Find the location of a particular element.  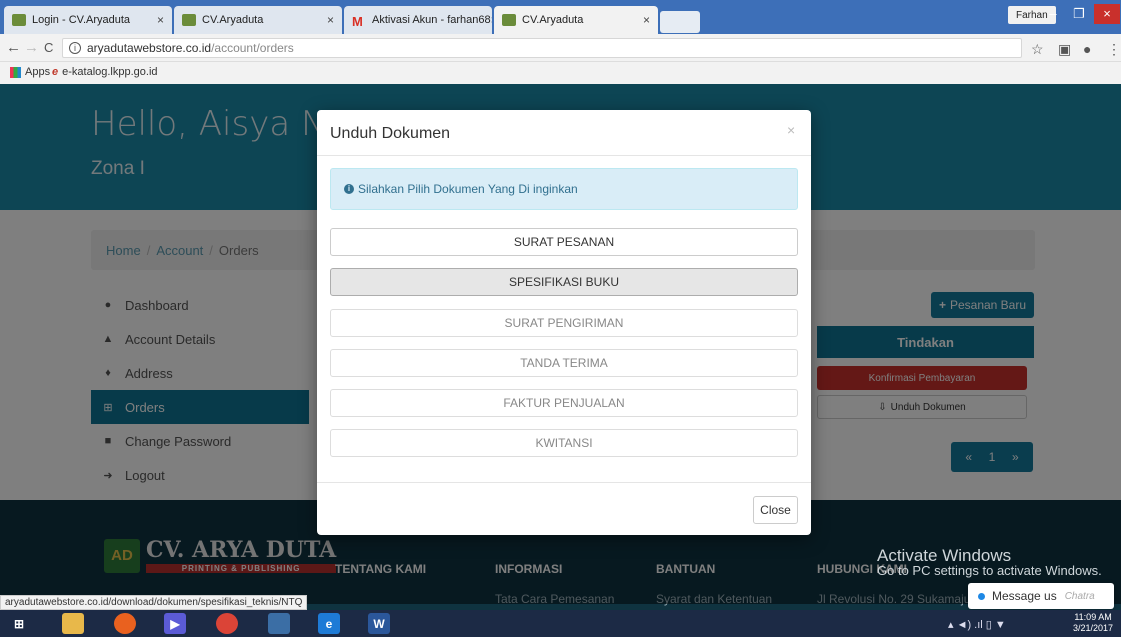

windows-taskbar: ⊞ ▶ e W ▴ ◄) .ıl ▯ ▼ 11:09 AM 3/21/2017 is located at coordinates (560, 623).